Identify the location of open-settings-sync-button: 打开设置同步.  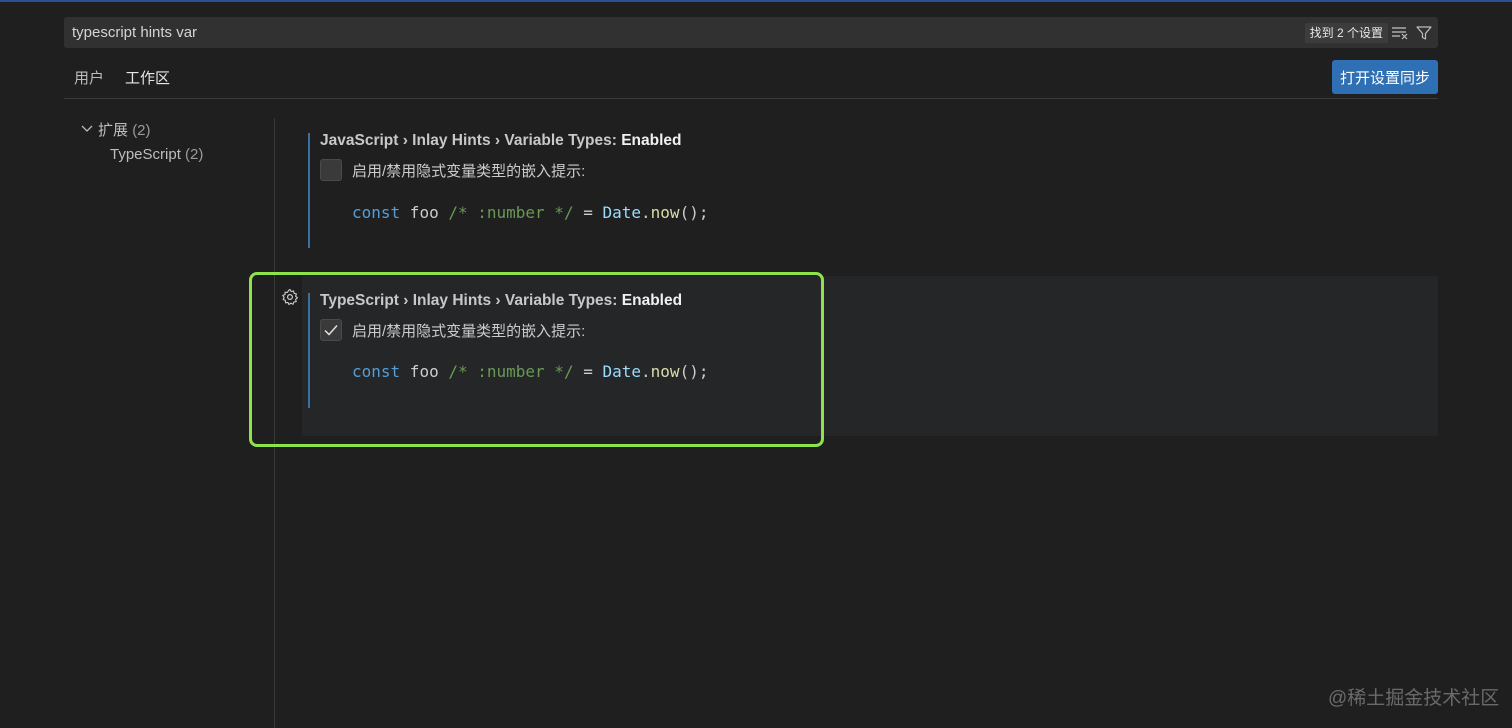
(1385, 77).